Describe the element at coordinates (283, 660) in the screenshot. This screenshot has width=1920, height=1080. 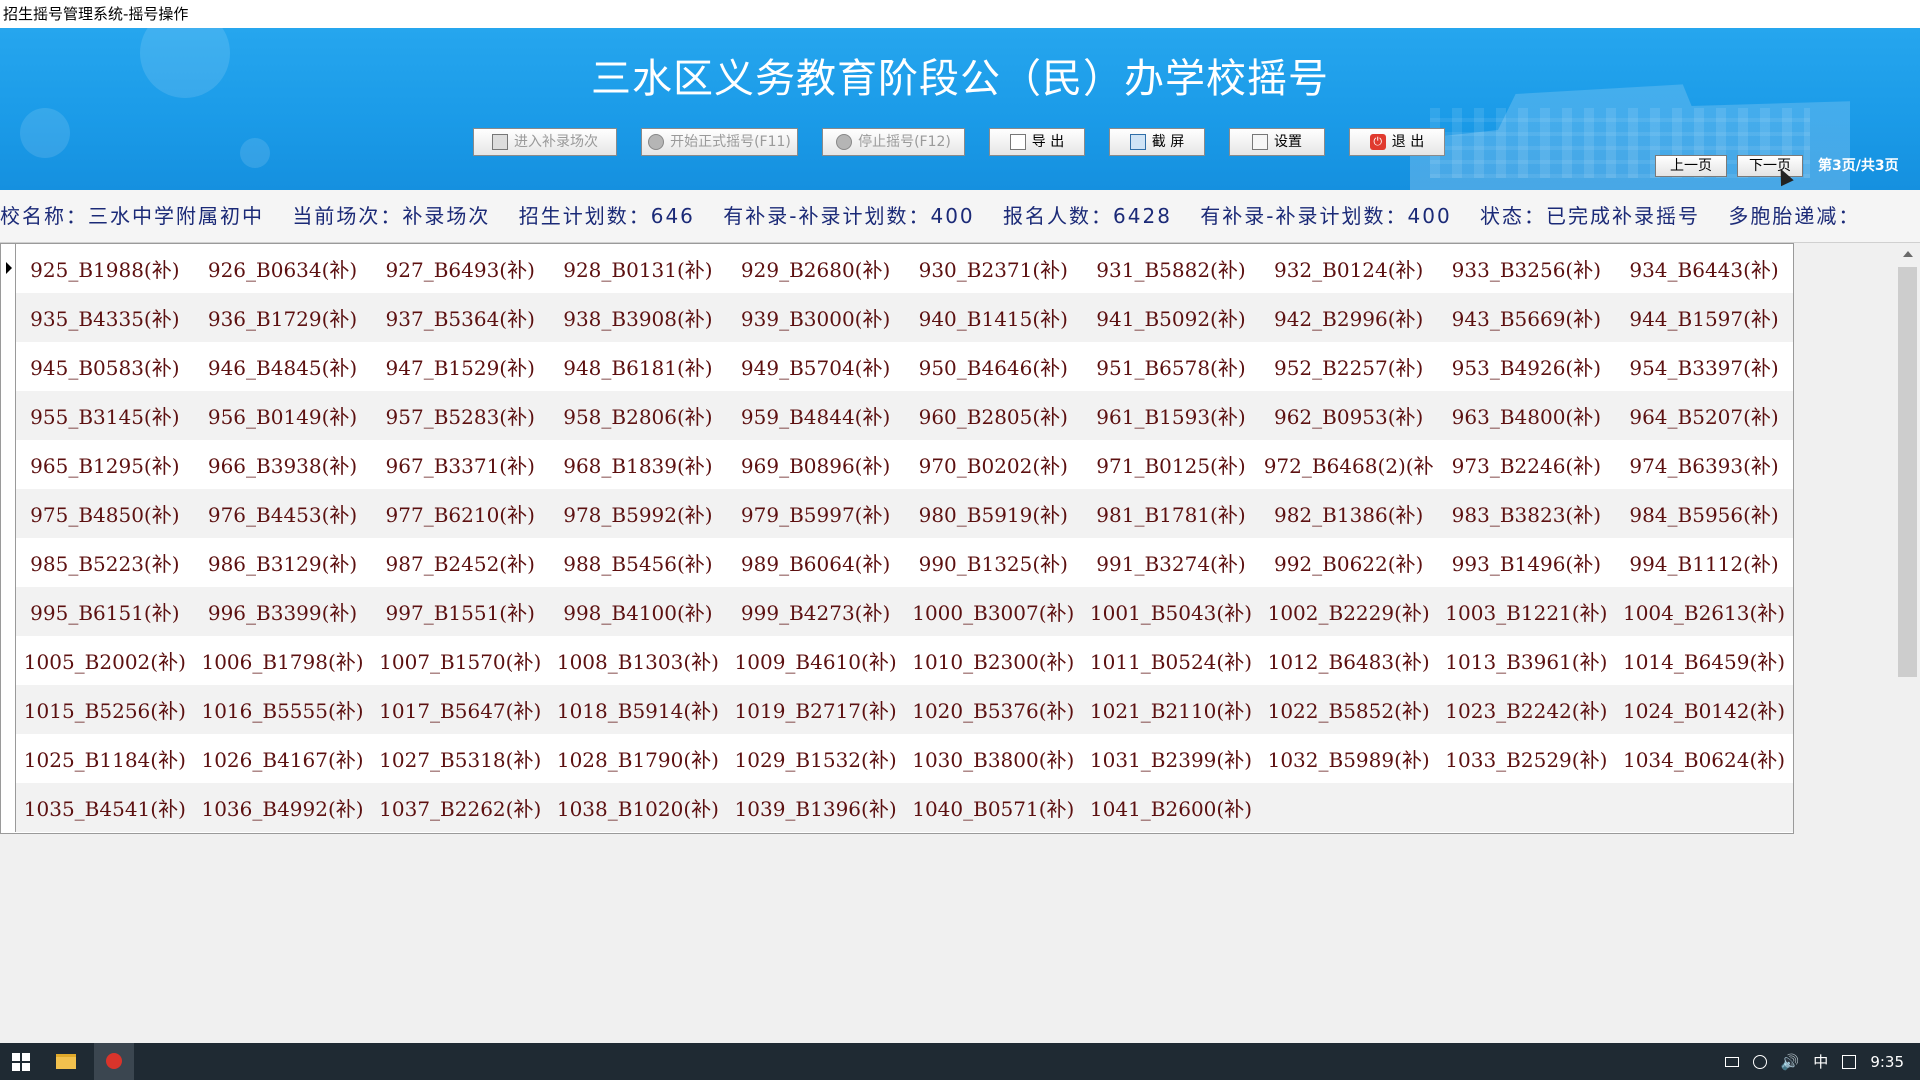
I see `grid-cell: 1006_B1798(补)` at that location.